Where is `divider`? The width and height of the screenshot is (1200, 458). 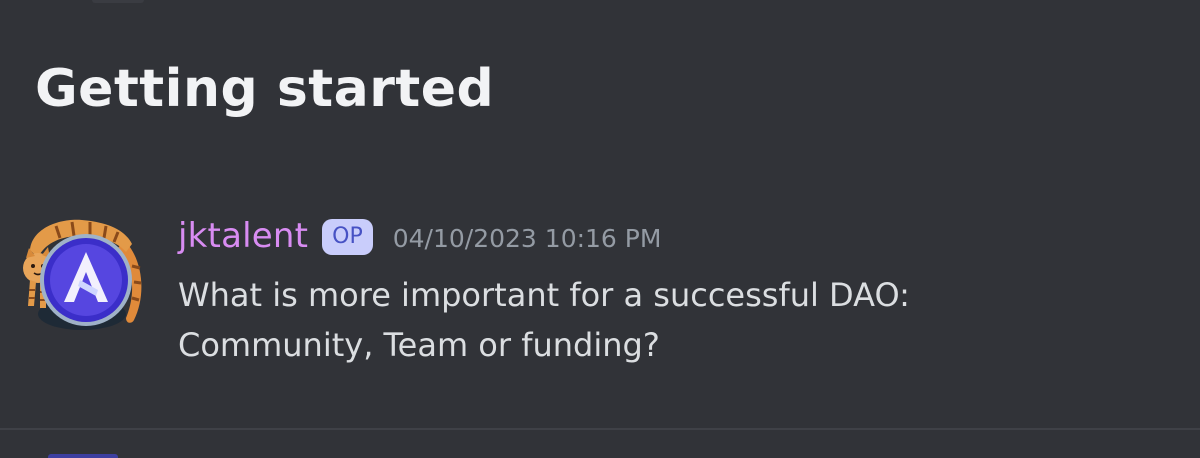 divider is located at coordinates (600, 429).